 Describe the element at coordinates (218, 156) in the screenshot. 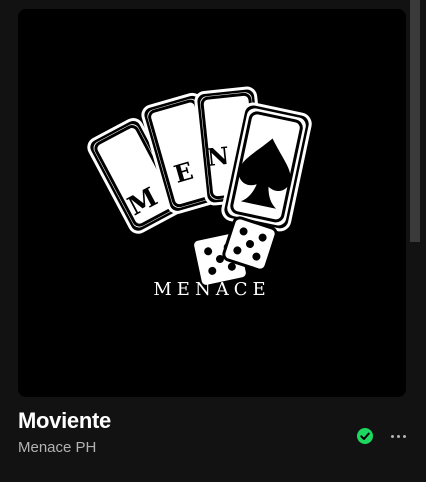

I see `svg-text: N` at that location.